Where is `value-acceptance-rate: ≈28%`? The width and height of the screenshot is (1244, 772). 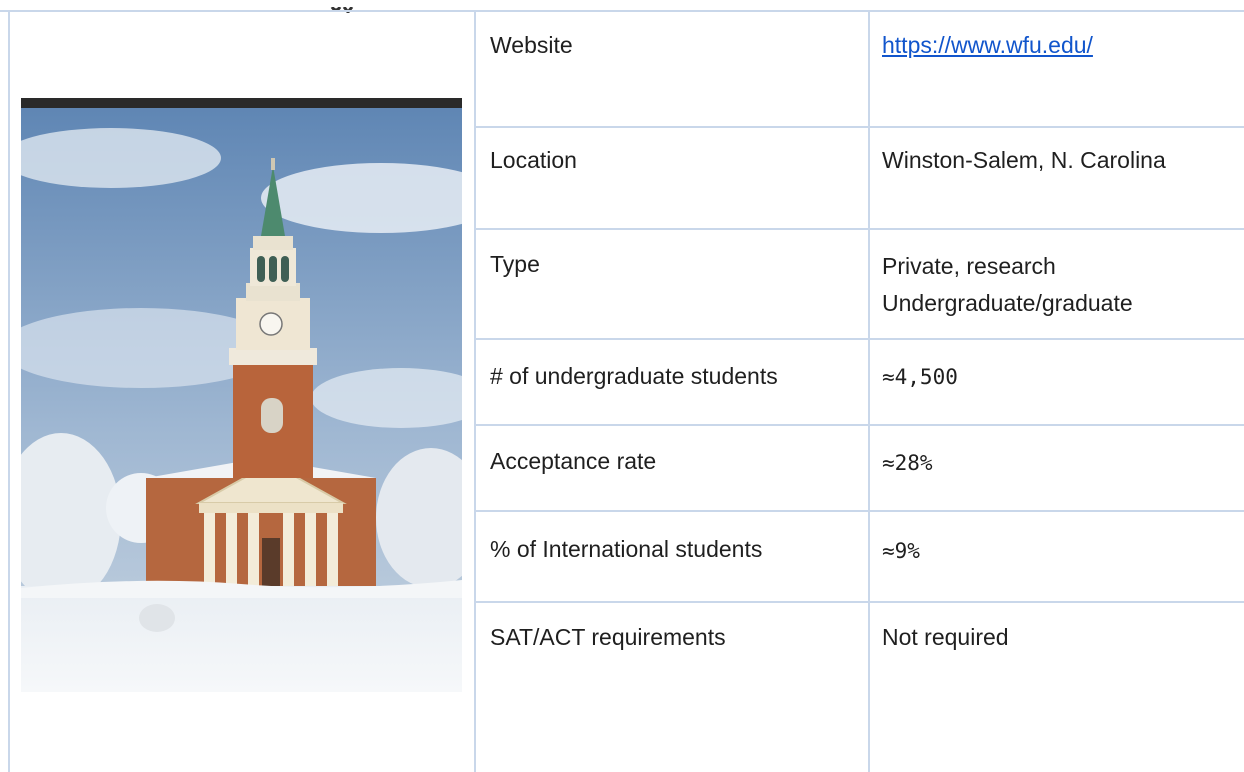
value-acceptance-rate: ≈28% is located at coordinates (907, 463).